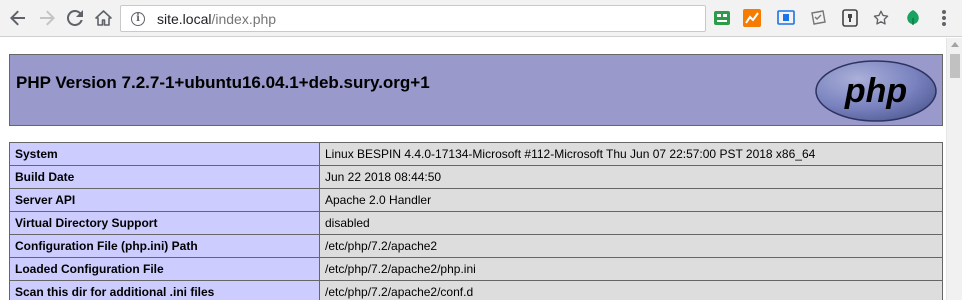  I want to click on row-label: Configuration File (php.ini) Path, so click(164, 246).